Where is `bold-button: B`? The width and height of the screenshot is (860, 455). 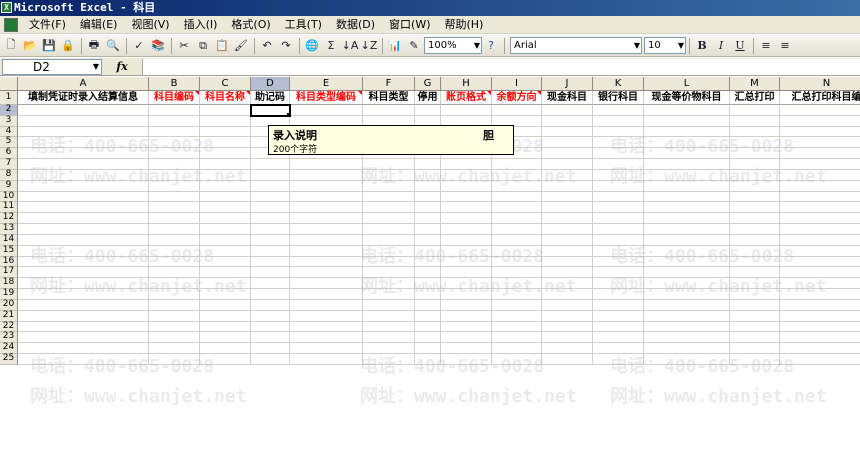 bold-button: B is located at coordinates (702, 46).